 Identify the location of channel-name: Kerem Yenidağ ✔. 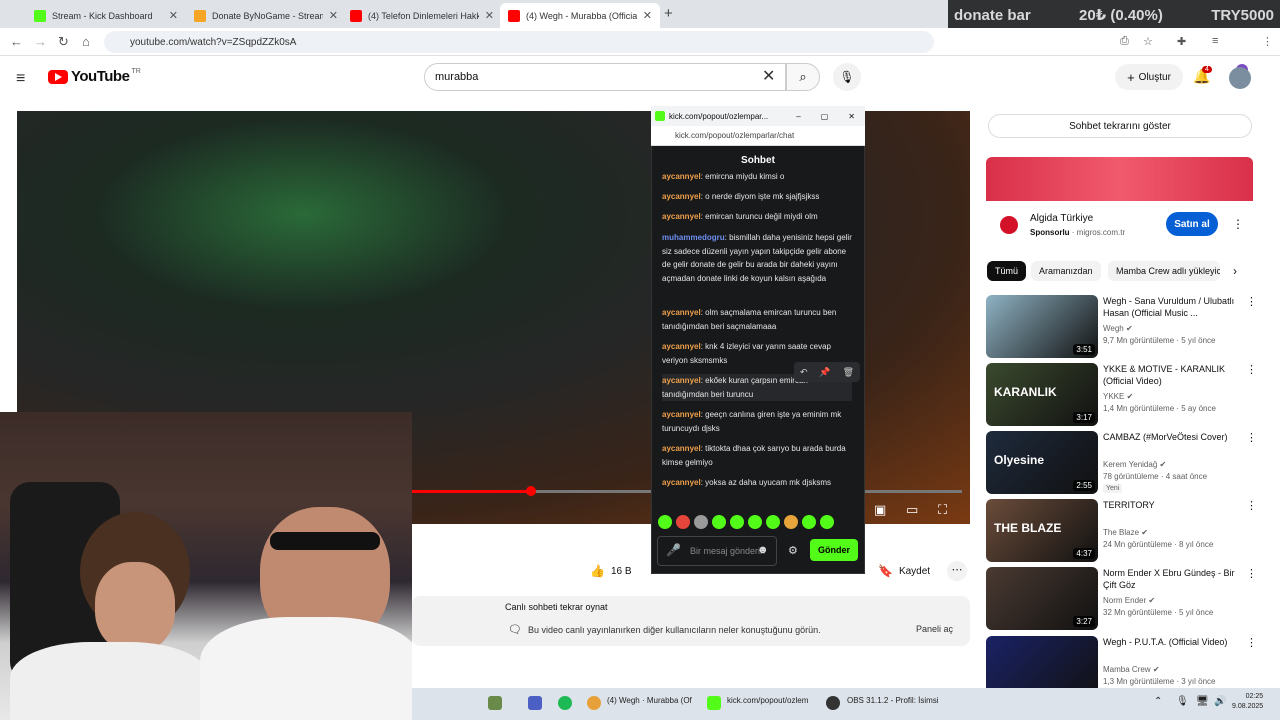
(1134, 464).